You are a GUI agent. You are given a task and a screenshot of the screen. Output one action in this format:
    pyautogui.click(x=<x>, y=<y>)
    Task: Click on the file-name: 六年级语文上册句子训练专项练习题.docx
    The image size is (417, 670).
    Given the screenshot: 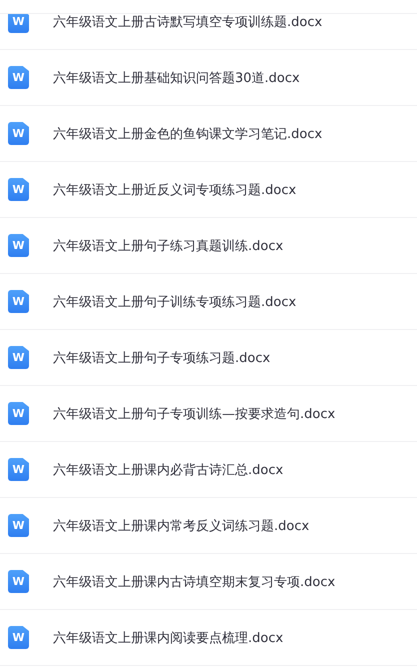 What is the action you would take?
    pyautogui.click(x=174, y=301)
    